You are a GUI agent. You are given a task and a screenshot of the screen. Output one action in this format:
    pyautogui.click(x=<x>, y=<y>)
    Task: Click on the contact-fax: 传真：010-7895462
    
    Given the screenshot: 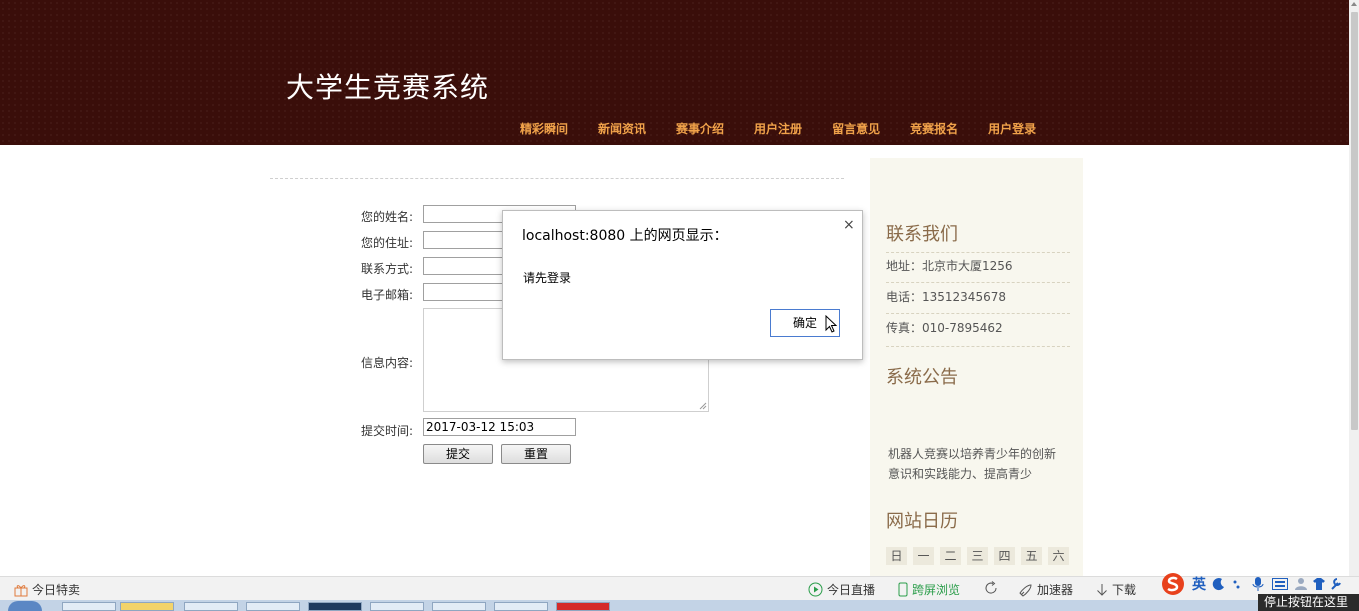 What is the action you would take?
    pyautogui.click(x=944, y=328)
    